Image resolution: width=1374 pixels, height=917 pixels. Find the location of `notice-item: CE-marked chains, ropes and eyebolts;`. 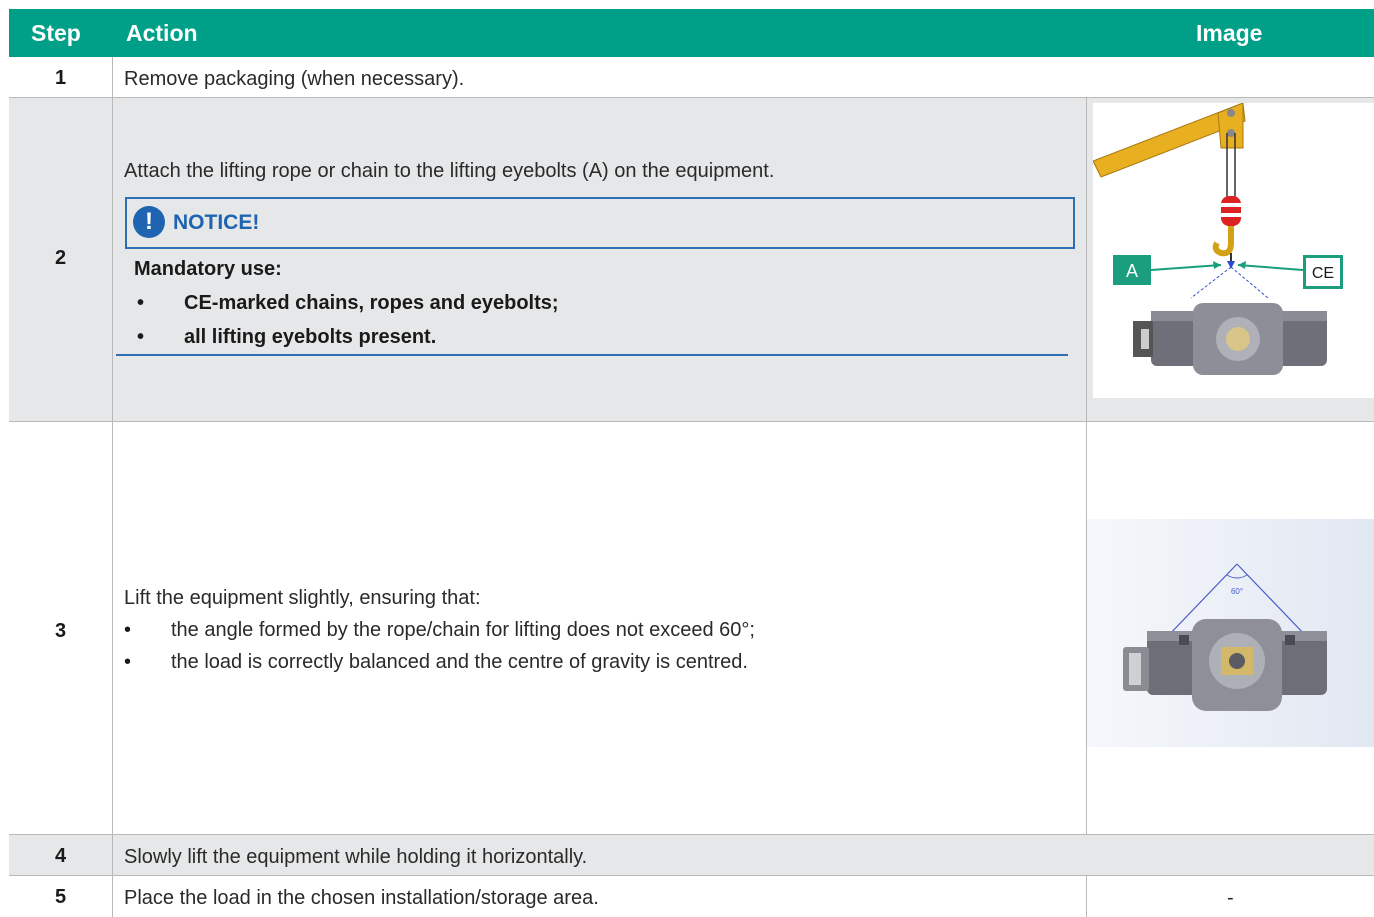

notice-item: CE-marked chains, ropes and eyebolts; is located at coordinates (371, 303).